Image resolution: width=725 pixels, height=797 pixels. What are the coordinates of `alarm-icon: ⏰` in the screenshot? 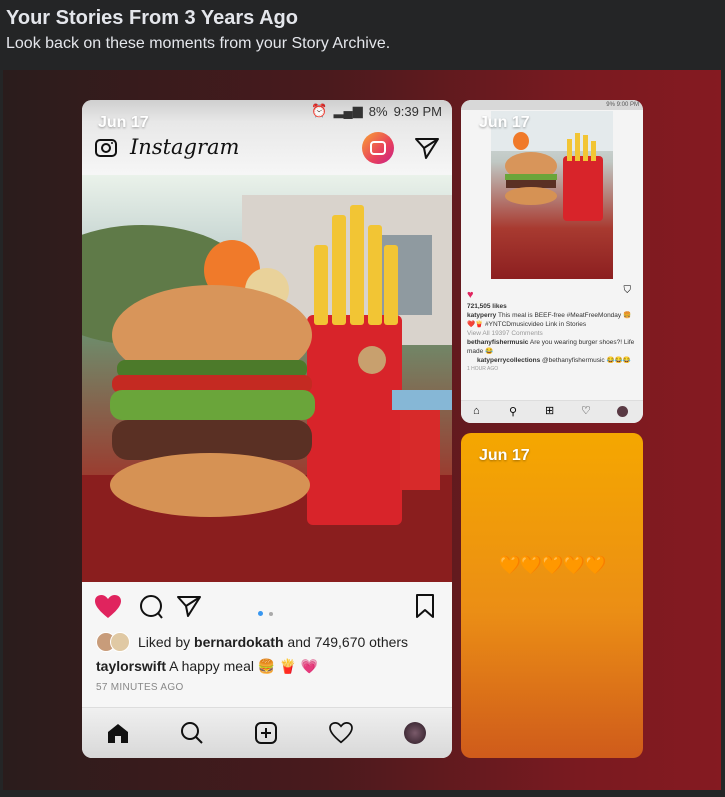 It's located at (319, 110).